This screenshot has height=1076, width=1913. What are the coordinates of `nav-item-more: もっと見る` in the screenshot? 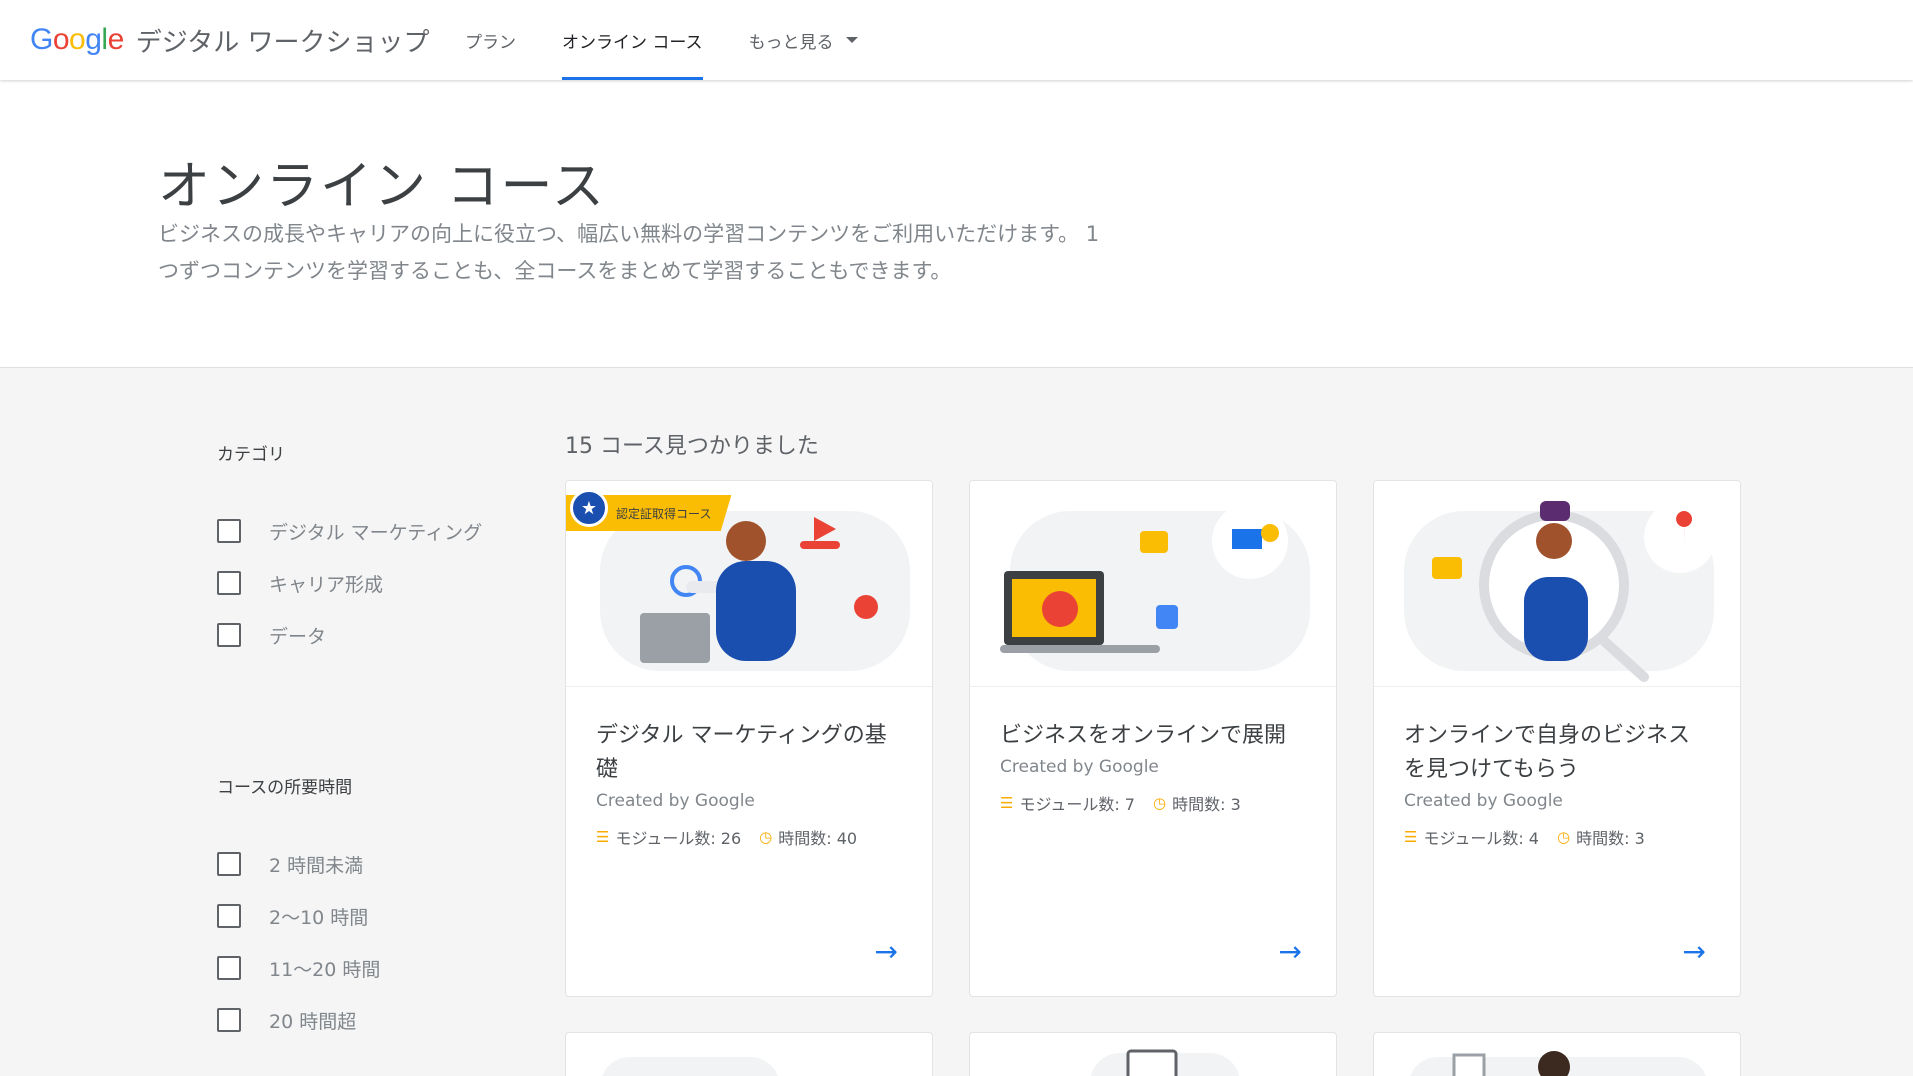 It's located at (803, 40).